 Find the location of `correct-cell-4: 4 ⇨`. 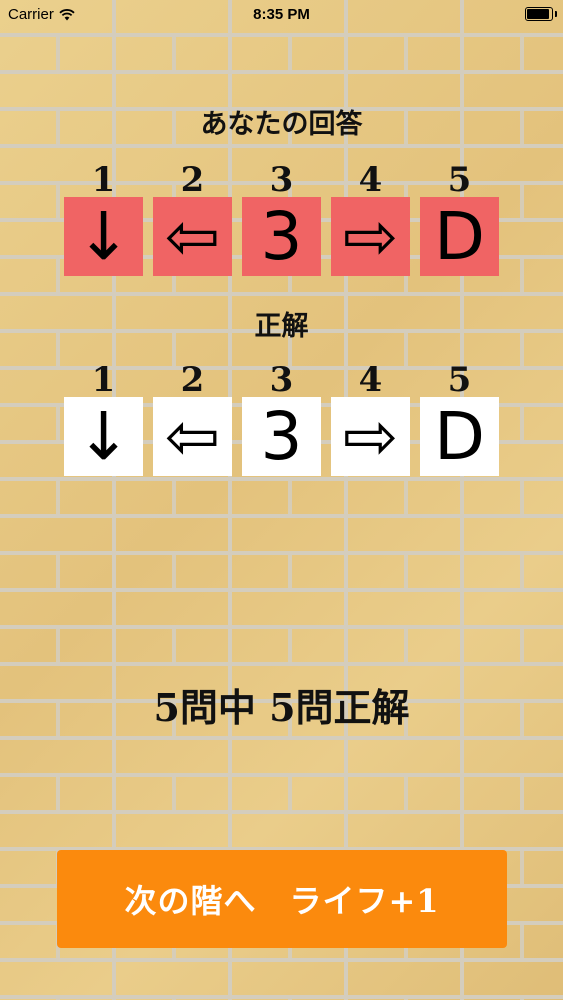

correct-cell-4: 4 ⇨ is located at coordinates (370, 419).